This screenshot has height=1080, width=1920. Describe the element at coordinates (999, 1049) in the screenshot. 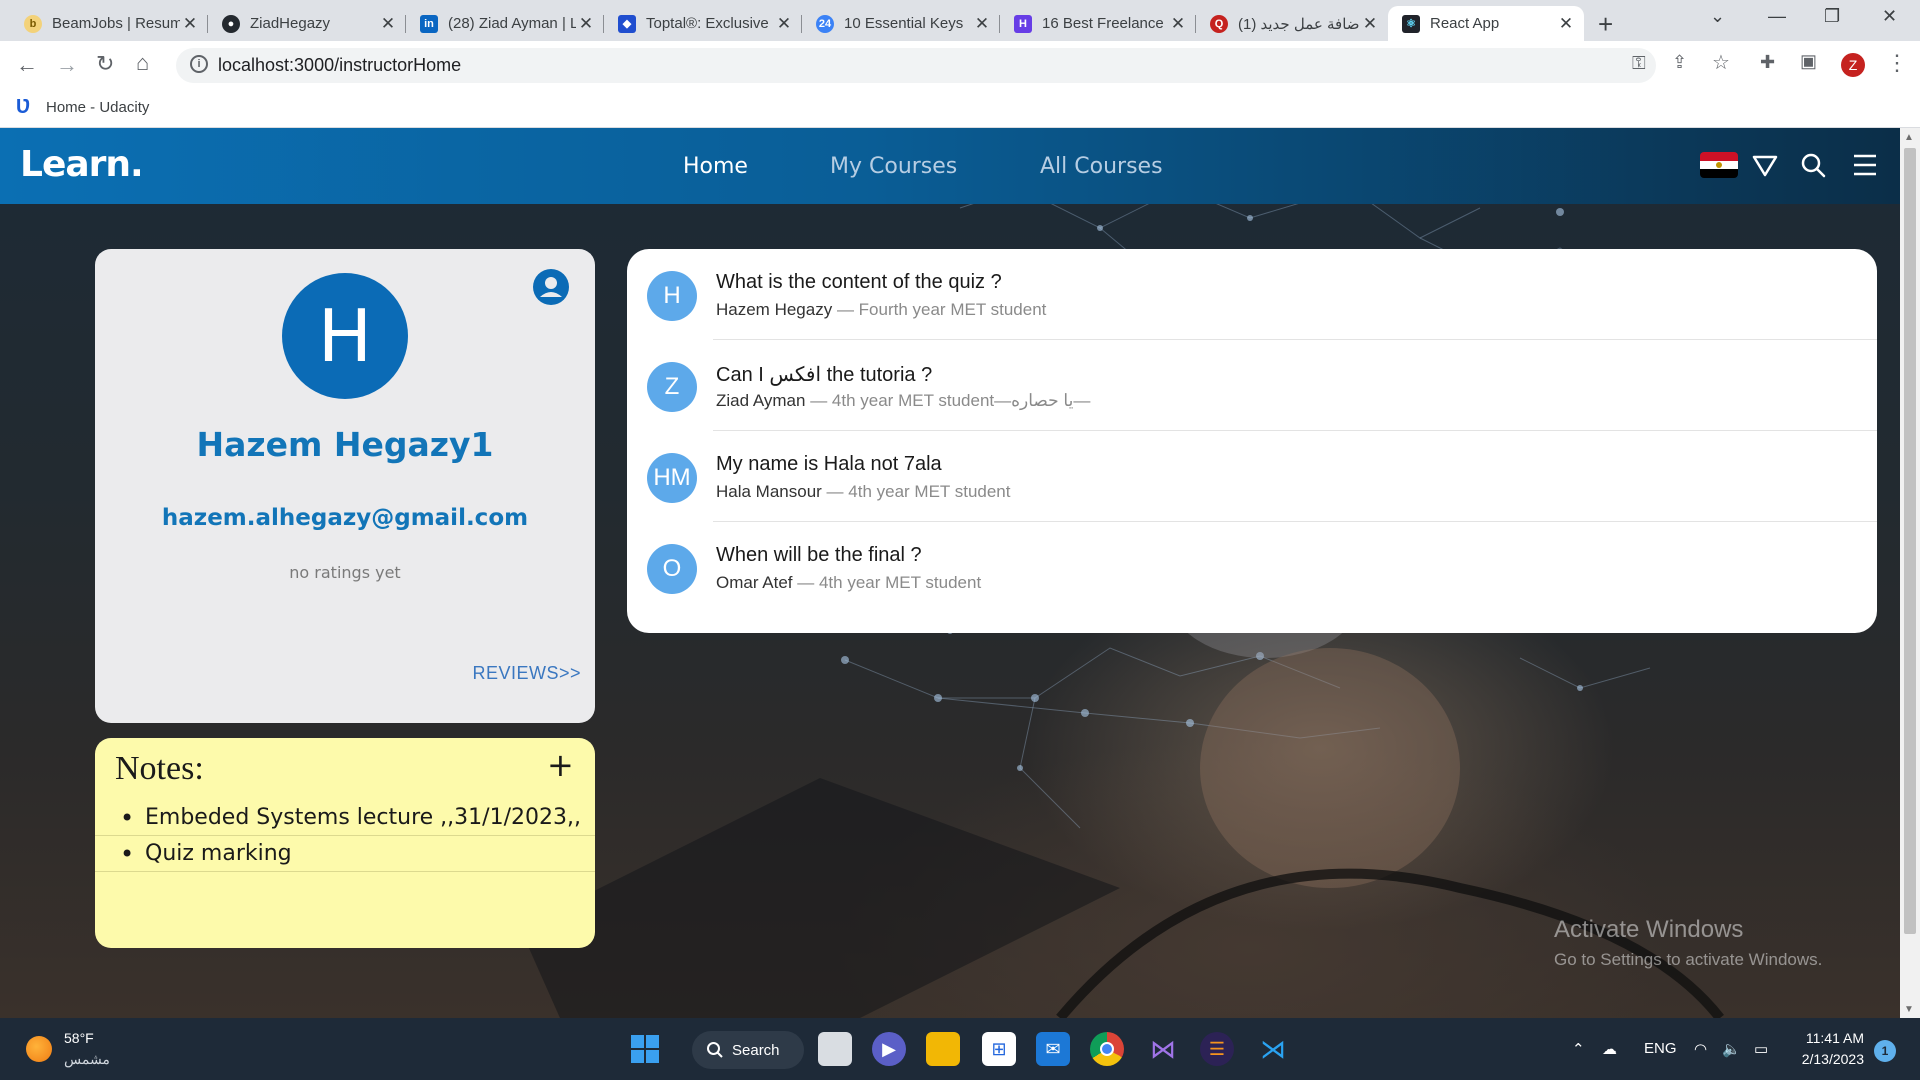

I see `microsoft-store-icon: ⊞` at that location.